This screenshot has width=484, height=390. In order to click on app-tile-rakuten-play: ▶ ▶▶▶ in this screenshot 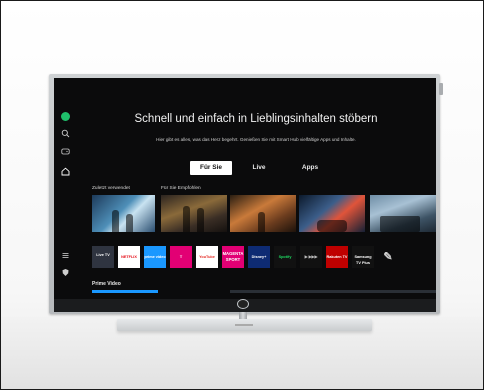, I will do `click(311, 257)`.